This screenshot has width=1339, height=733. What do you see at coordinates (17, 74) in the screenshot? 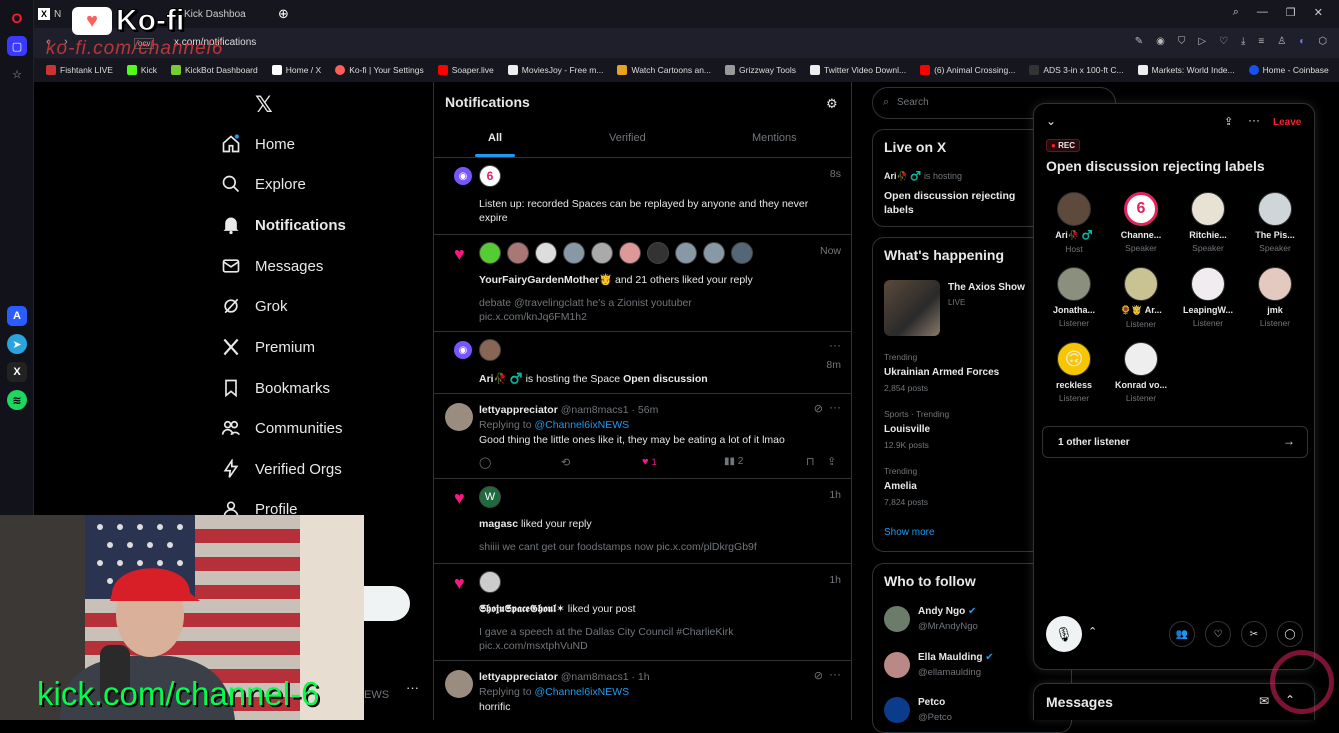
I see `star-icon: ☆` at bounding box center [17, 74].